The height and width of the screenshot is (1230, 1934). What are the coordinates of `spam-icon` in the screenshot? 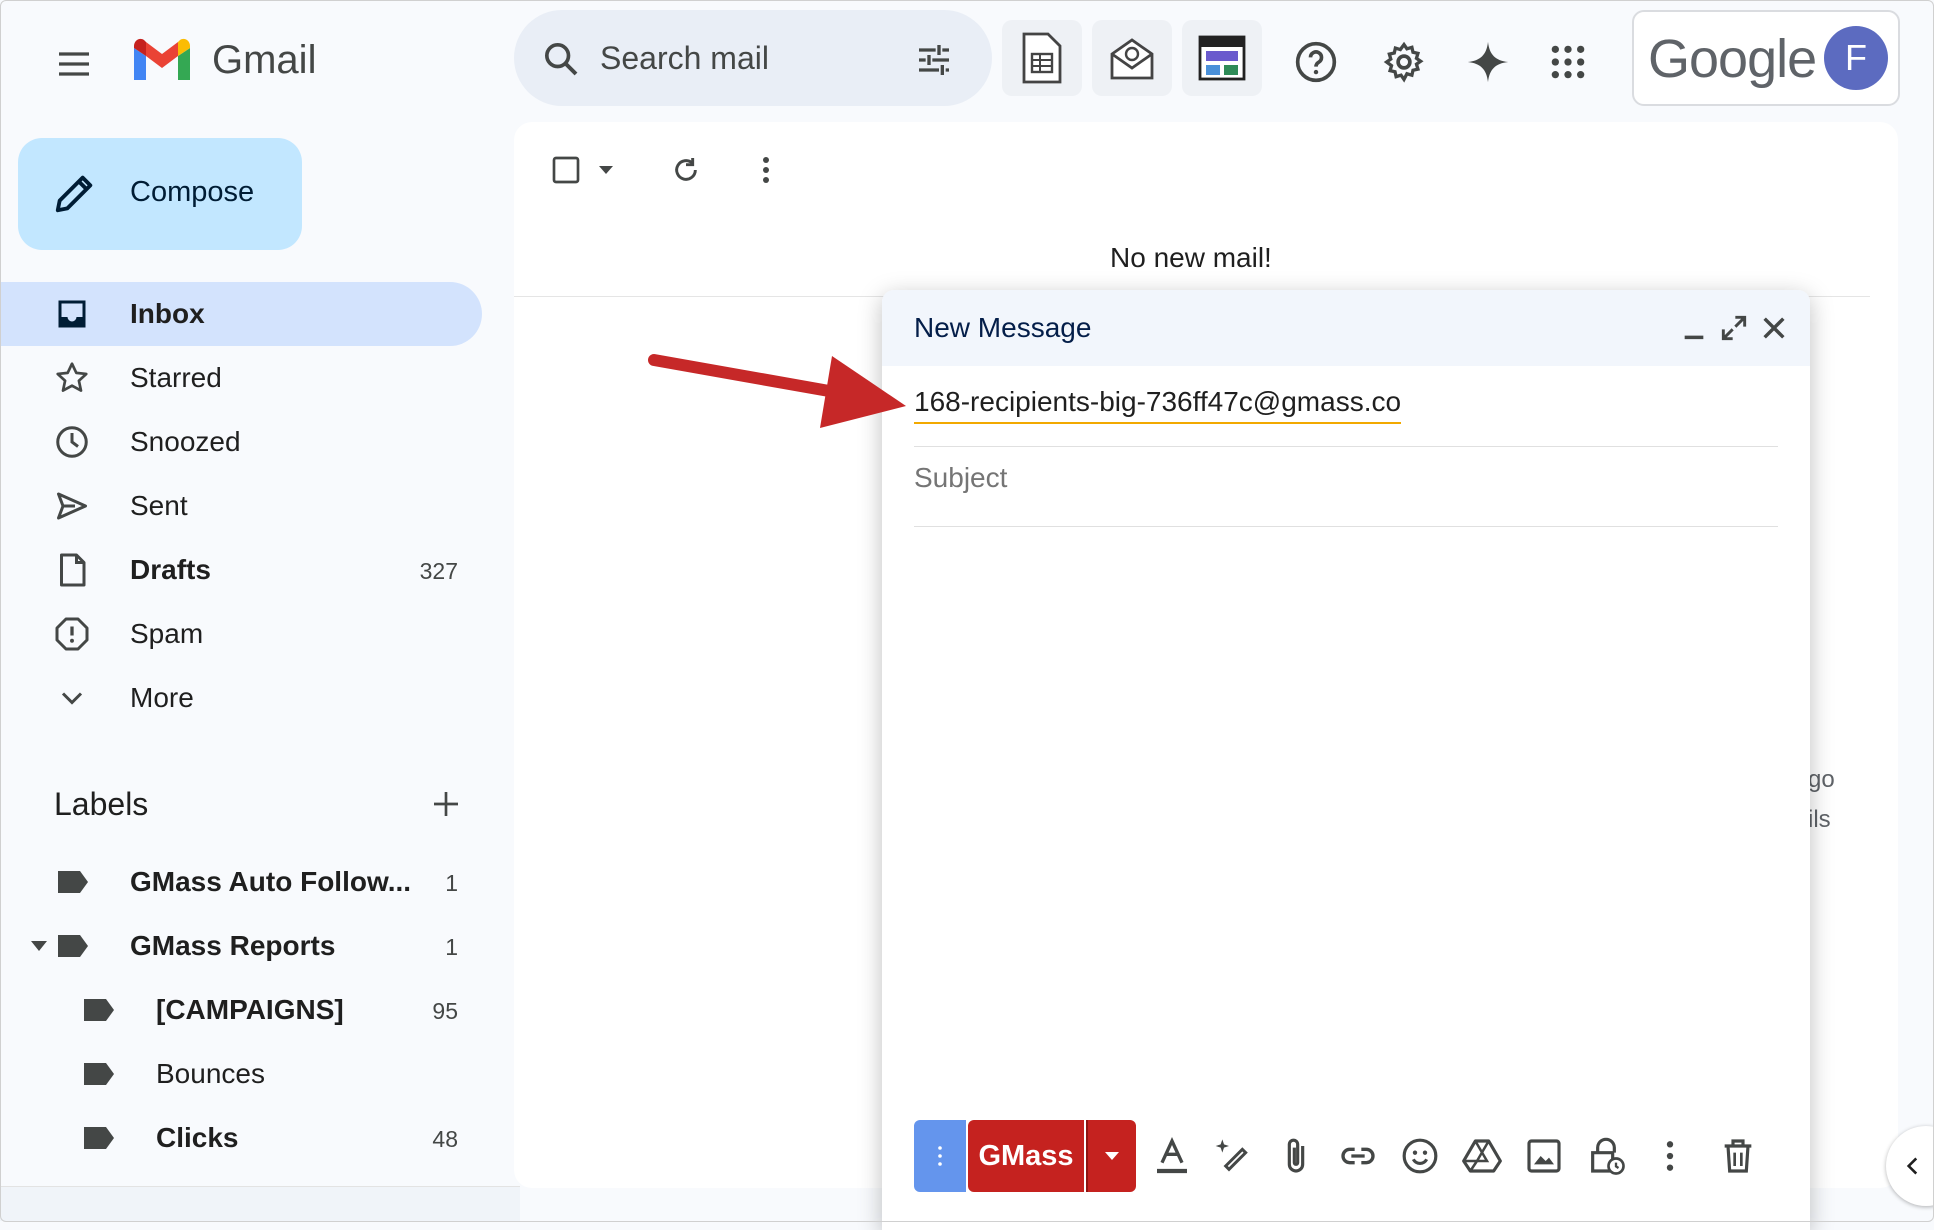 It's located at (72, 634).